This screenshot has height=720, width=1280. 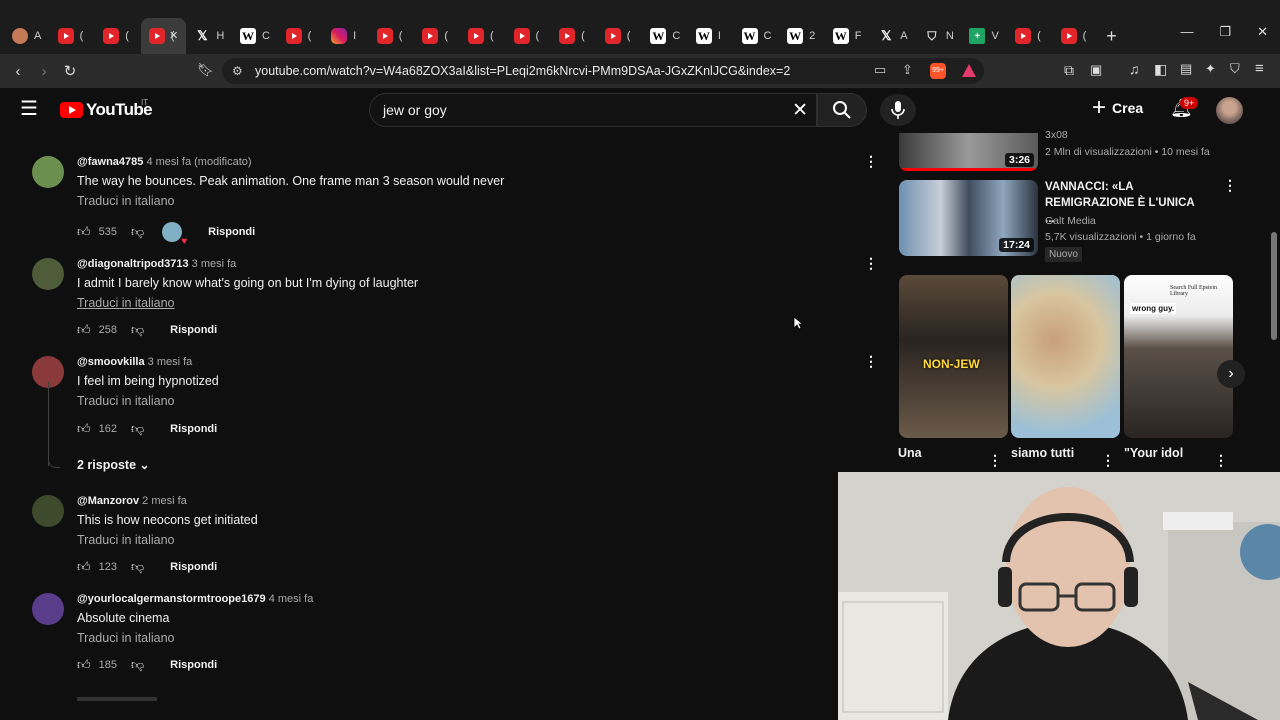 I want to click on comment-time: 4 mesi fa, so click(x=291, y=599).